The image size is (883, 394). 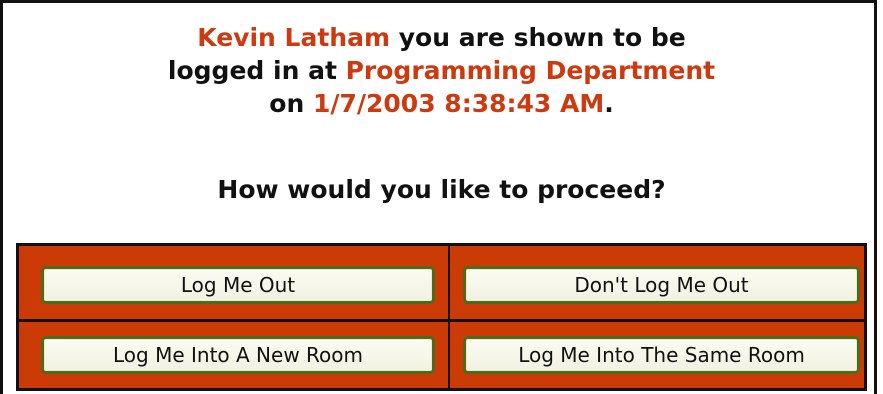 I want to click on grid-divider-horizontal, so click(x=441, y=320).